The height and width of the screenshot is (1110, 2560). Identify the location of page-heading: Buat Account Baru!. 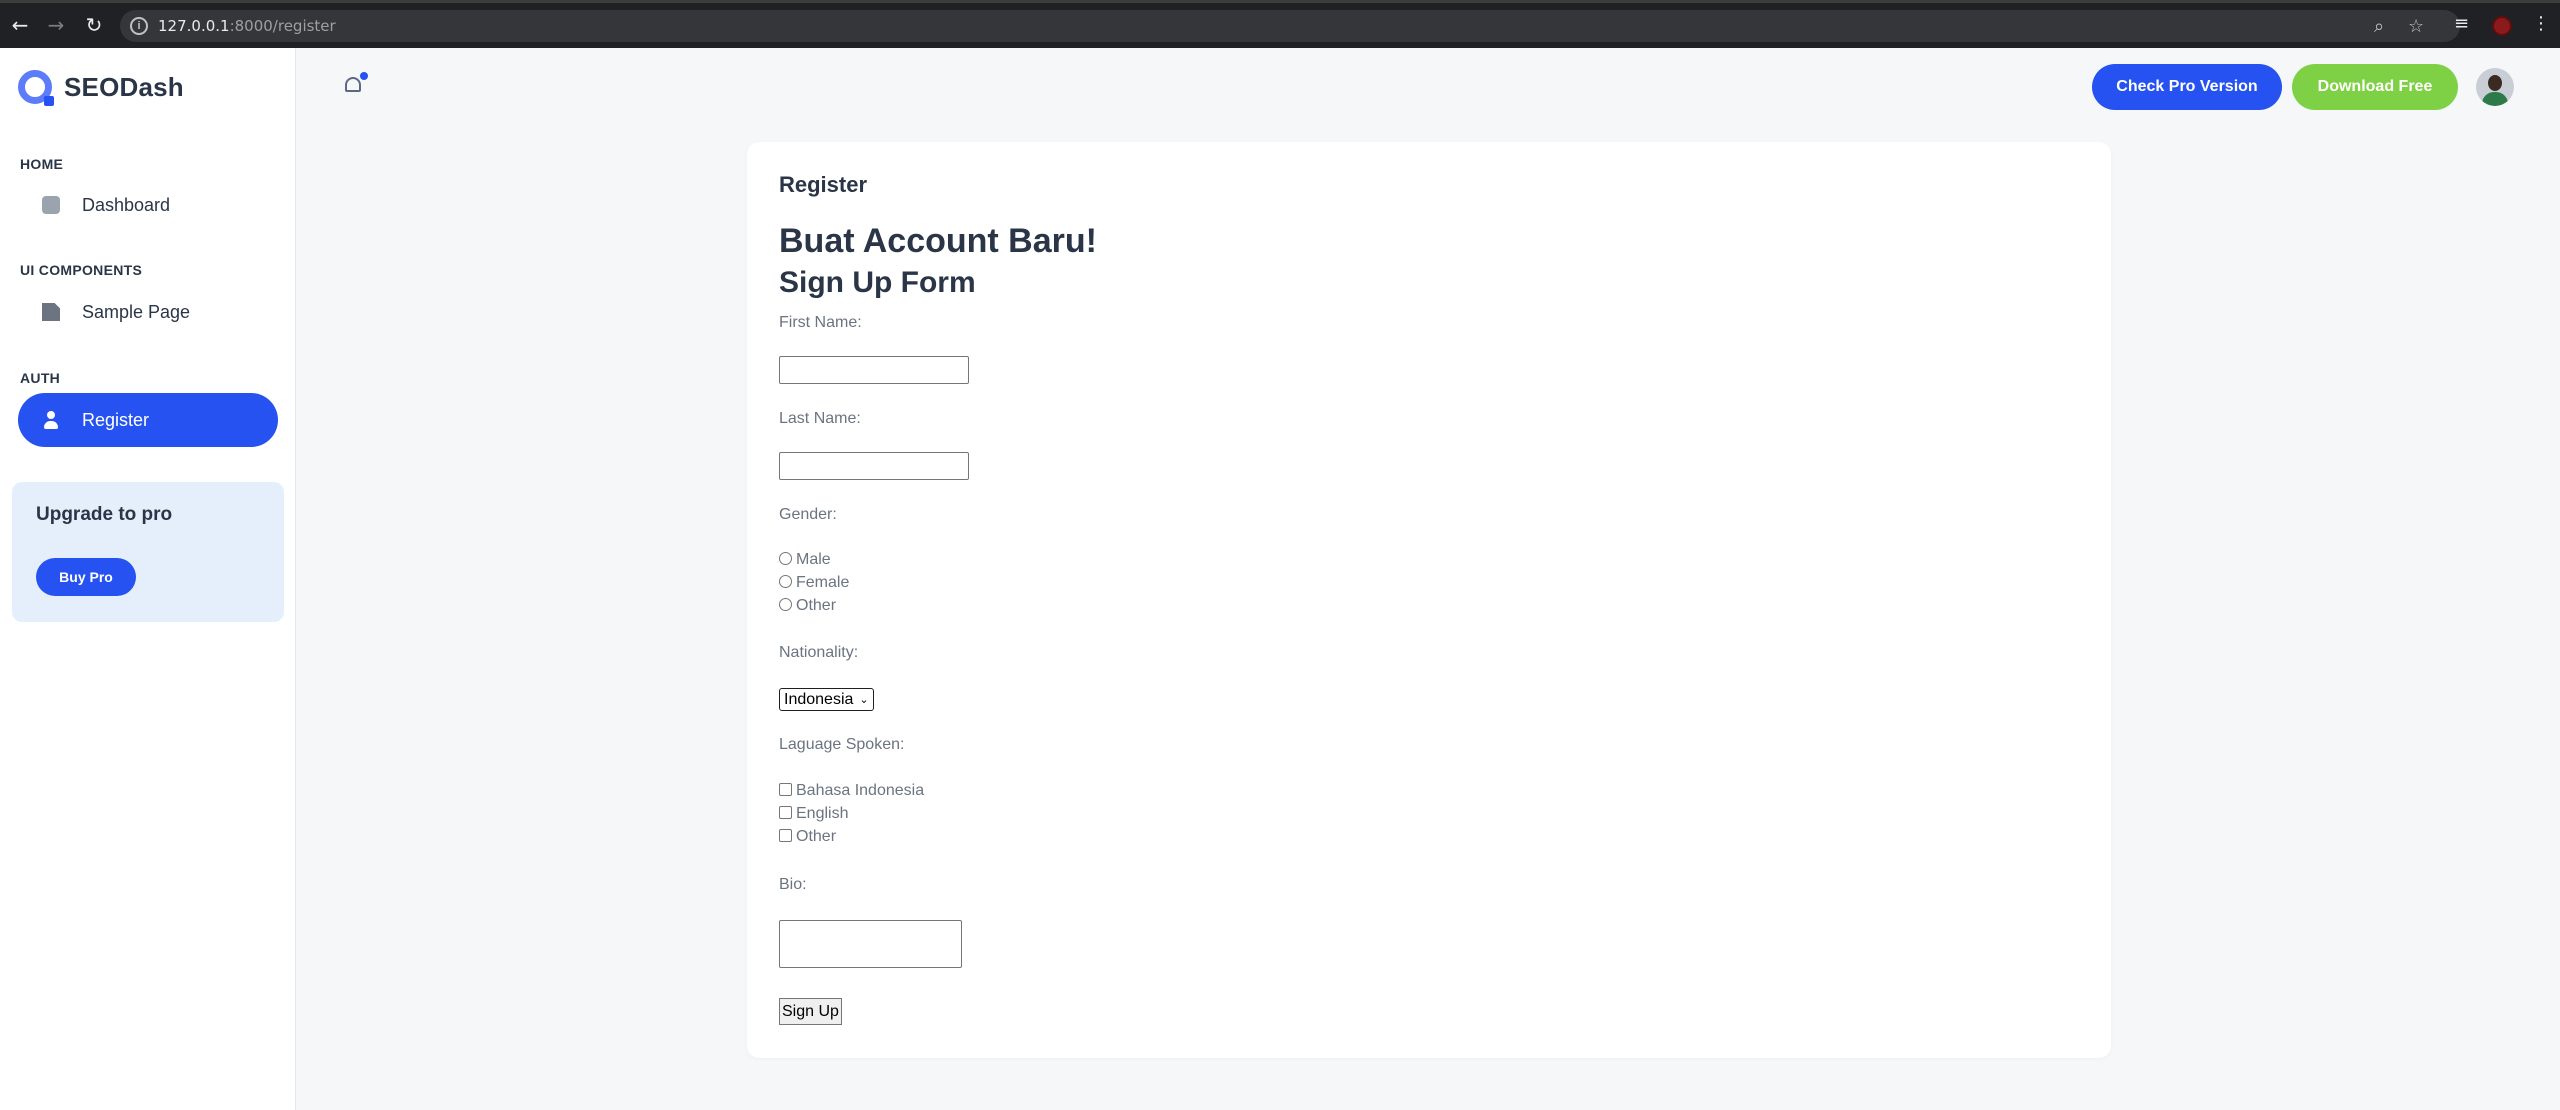
(938, 241).